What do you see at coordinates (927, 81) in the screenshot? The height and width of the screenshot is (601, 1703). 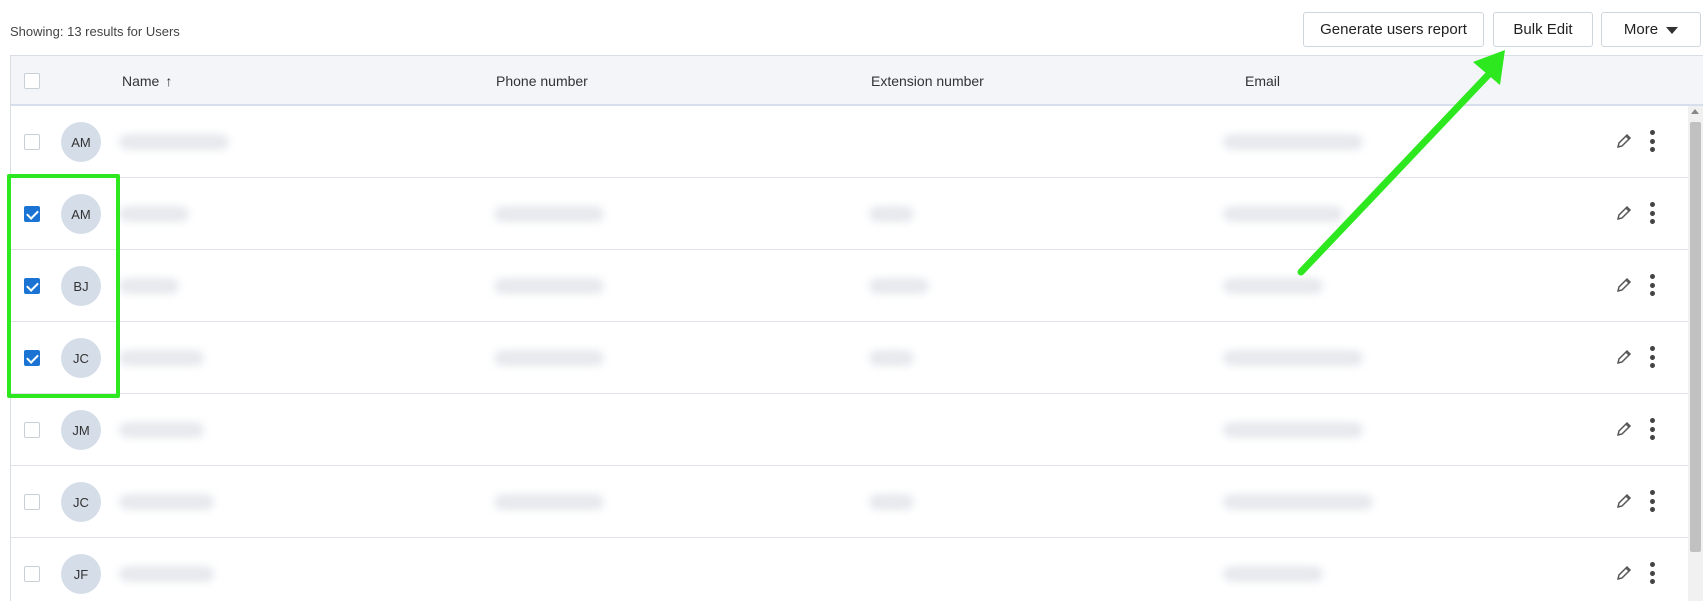 I see `column-header-extension: Extension number` at bounding box center [927, 81].